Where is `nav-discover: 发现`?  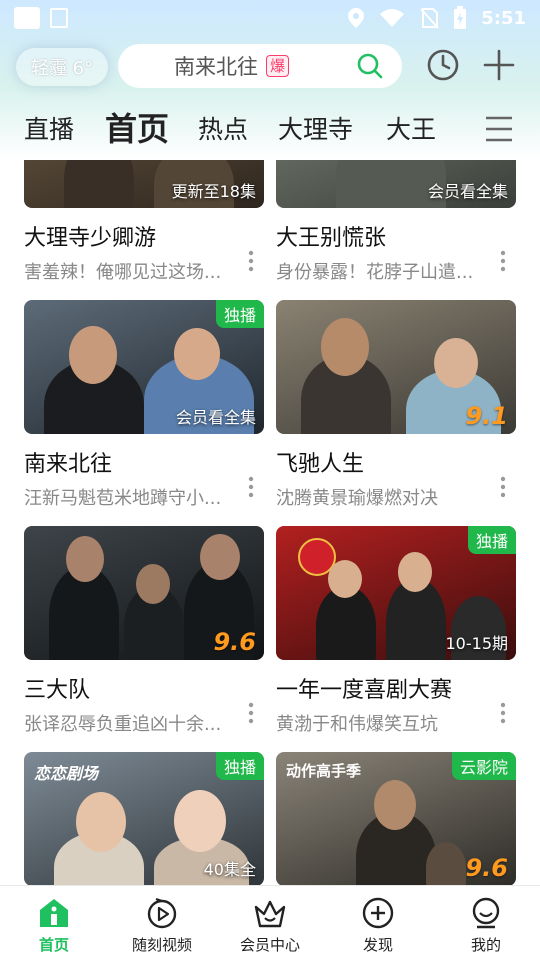 nav-discover: 发现 is located at coordinates (378, 923).